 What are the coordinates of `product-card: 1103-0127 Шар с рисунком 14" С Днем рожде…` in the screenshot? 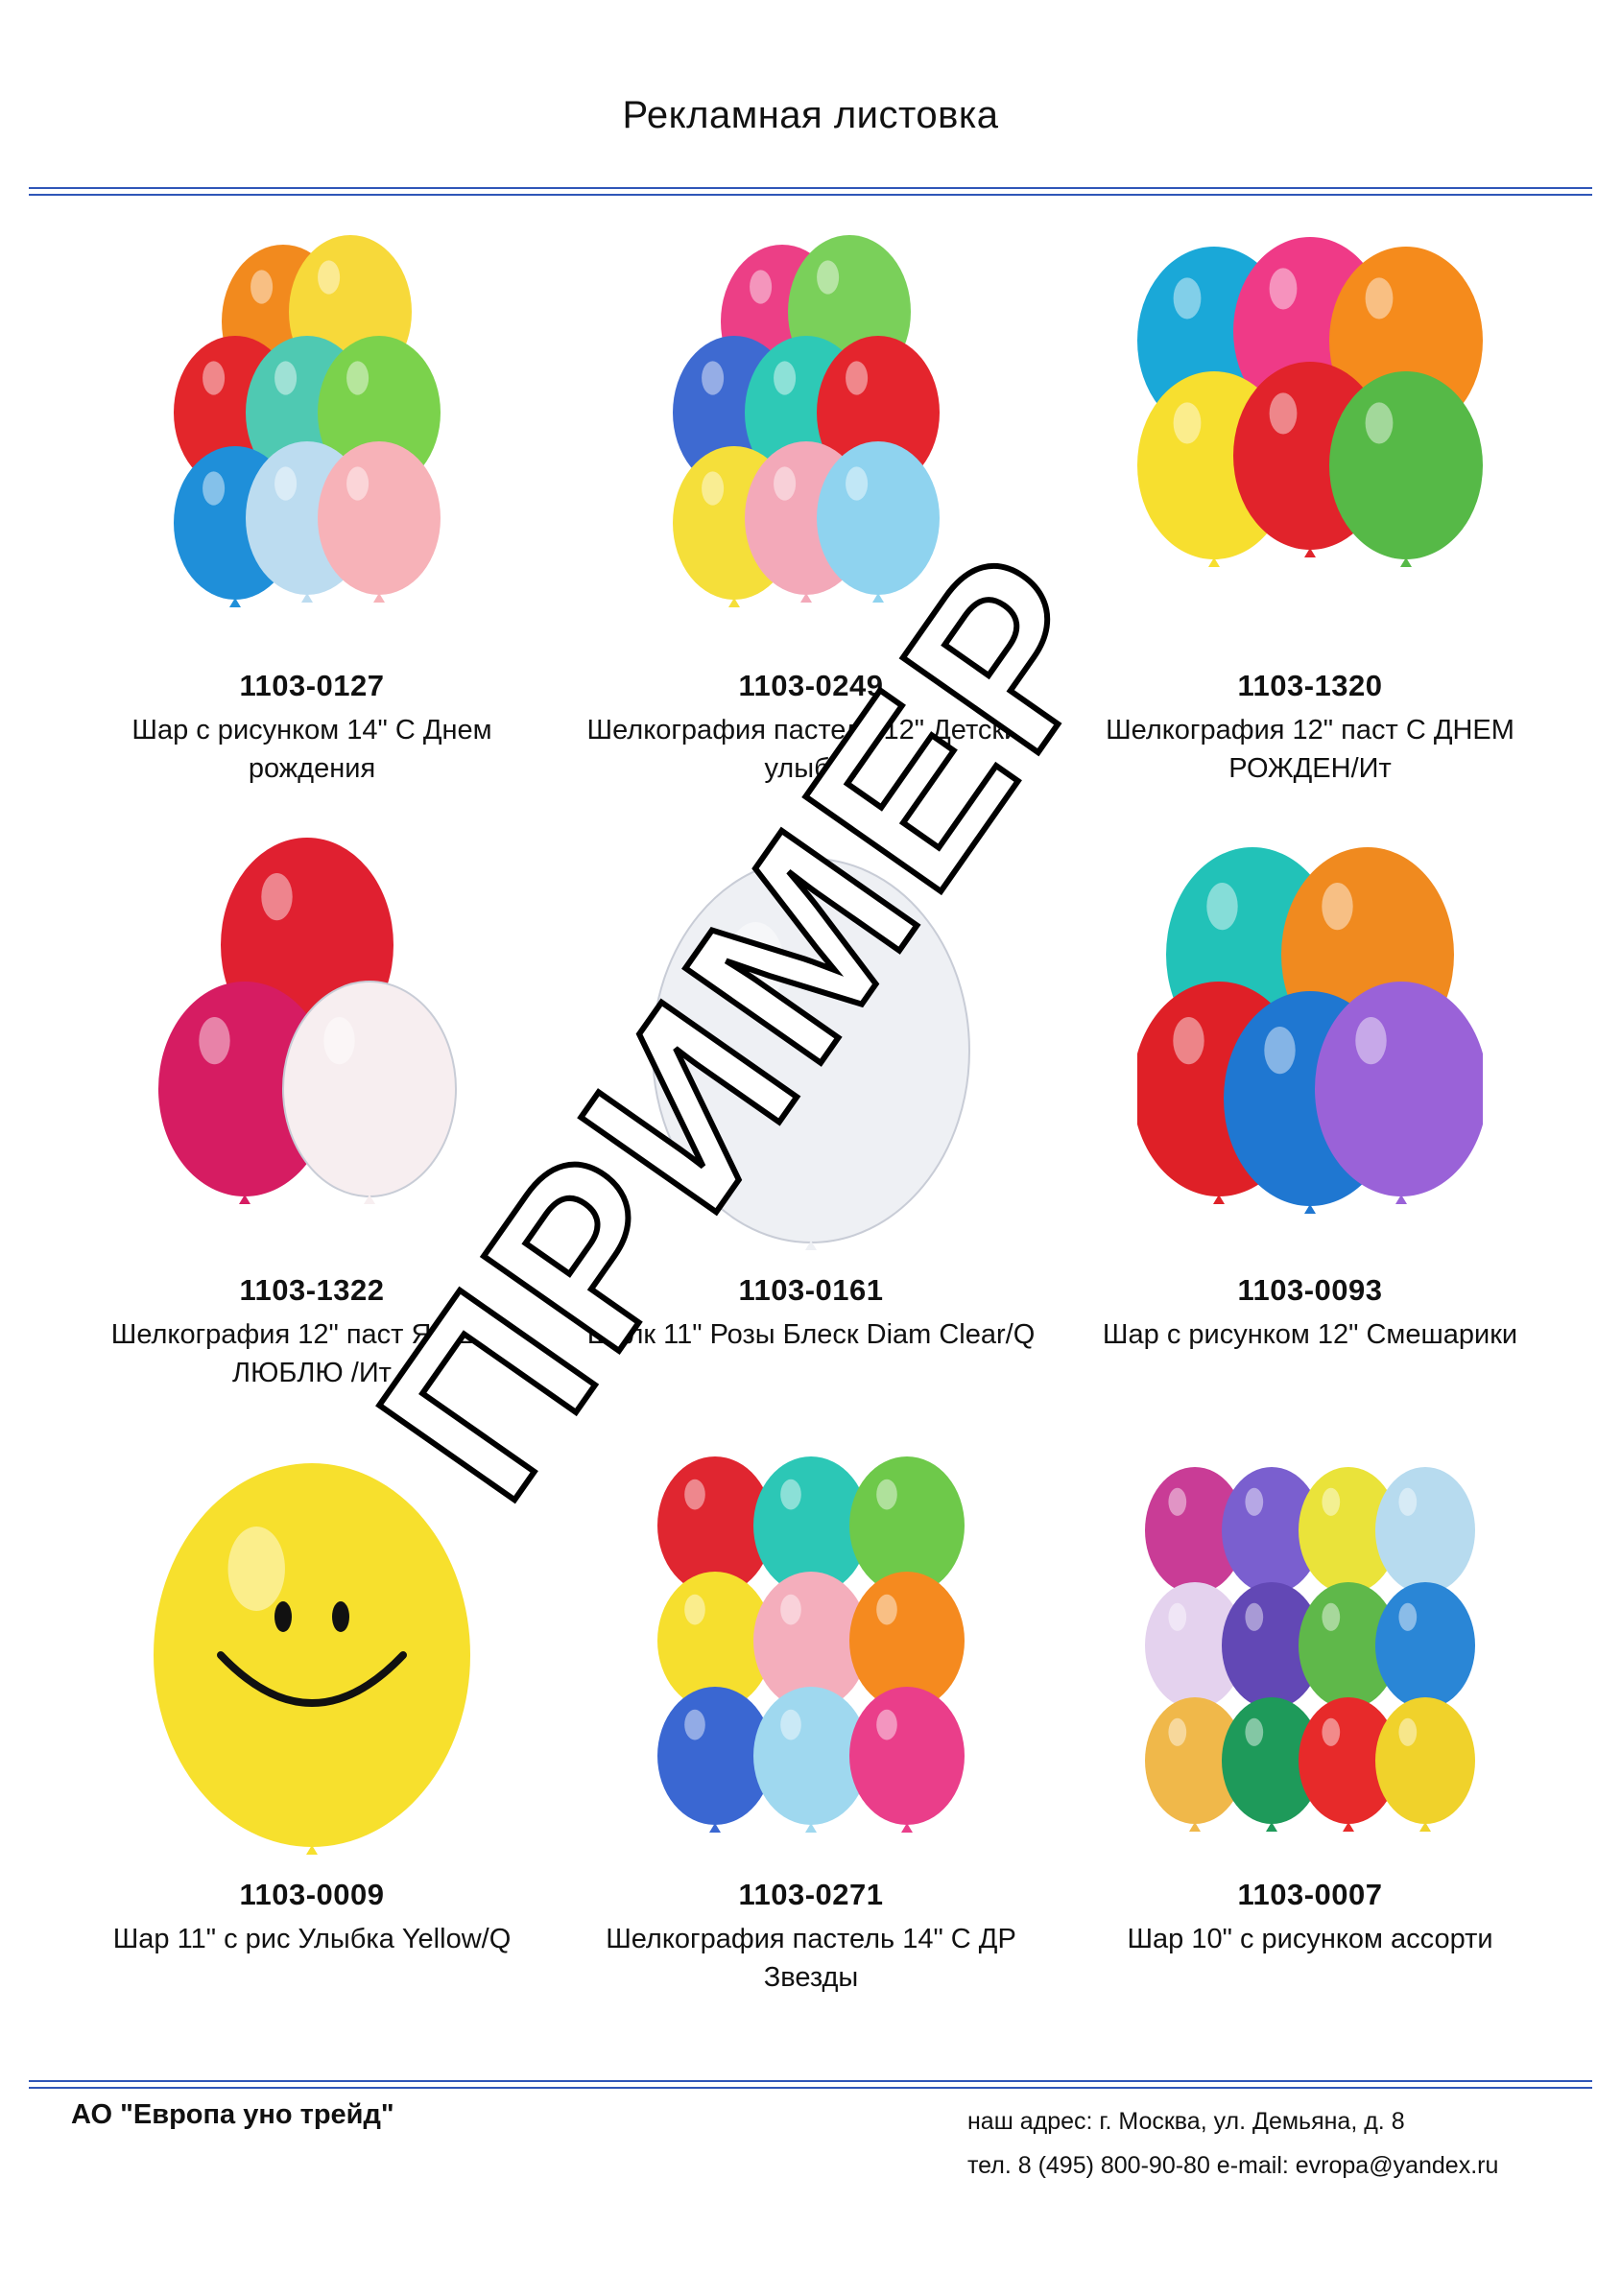 It's located at (311, 506).